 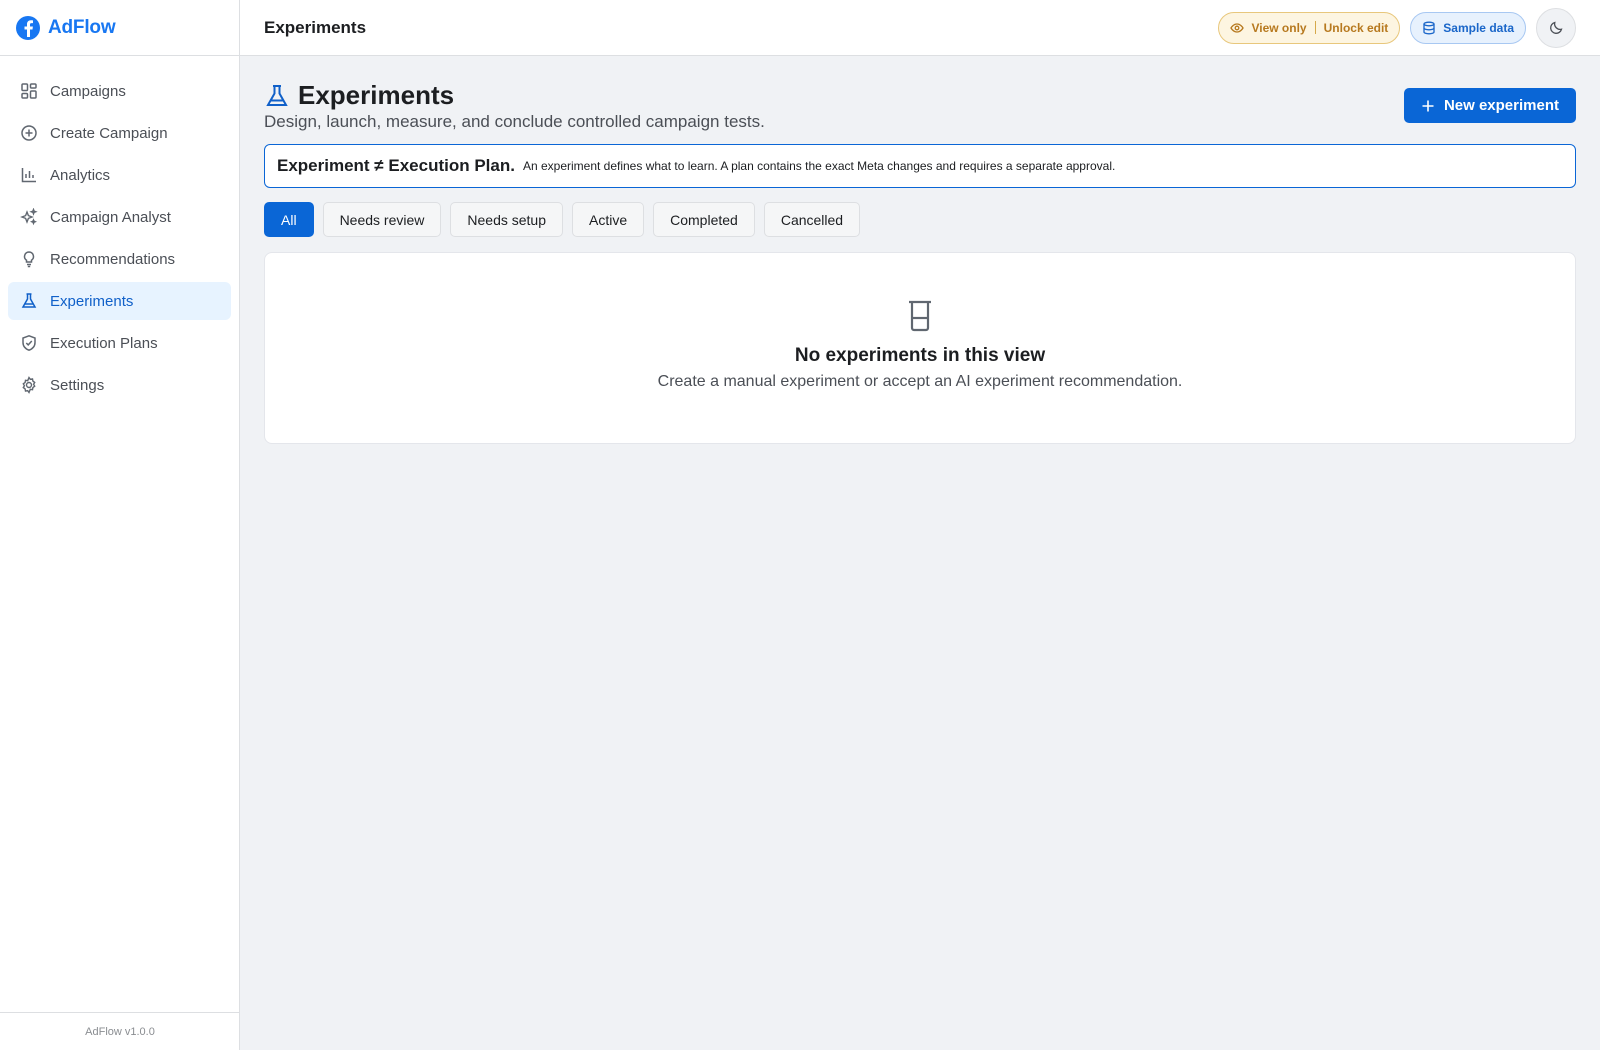 What do you see at coordinates (119, 385) in the screenshot?
I see `sidebar-item-settings: Settings` at bounding box center [119, 385].